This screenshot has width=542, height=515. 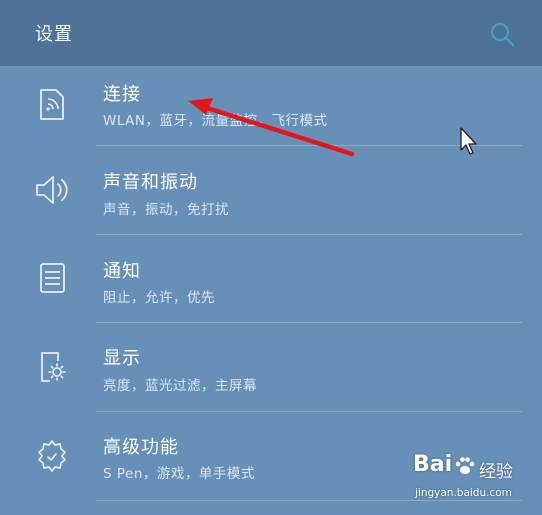 What do you see at coordinates (53, 367) in the screenshot?
I see `display-icon` at bounding box center [53, 367].